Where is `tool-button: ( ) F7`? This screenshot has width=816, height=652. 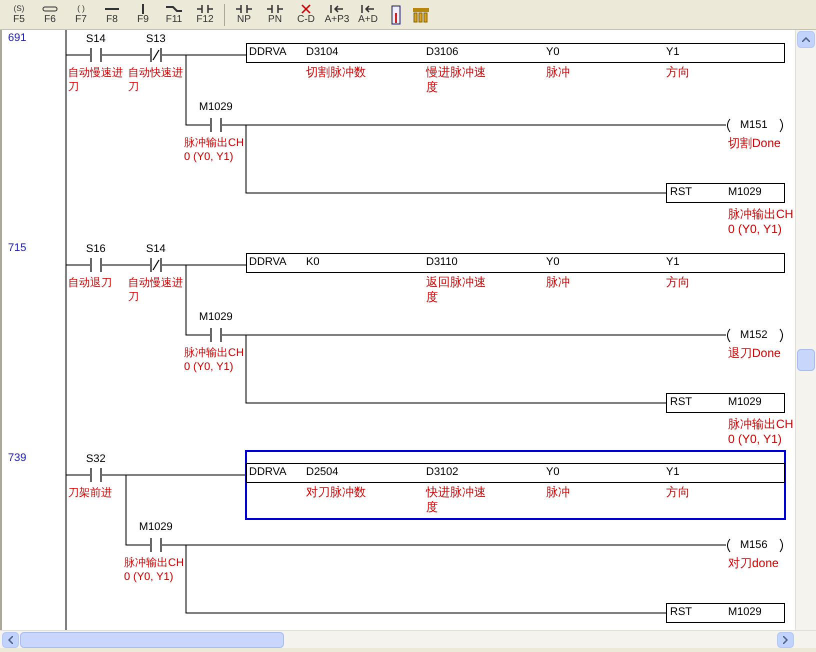 tool-button: ( ) F7 is located at coordinates (81, 15).